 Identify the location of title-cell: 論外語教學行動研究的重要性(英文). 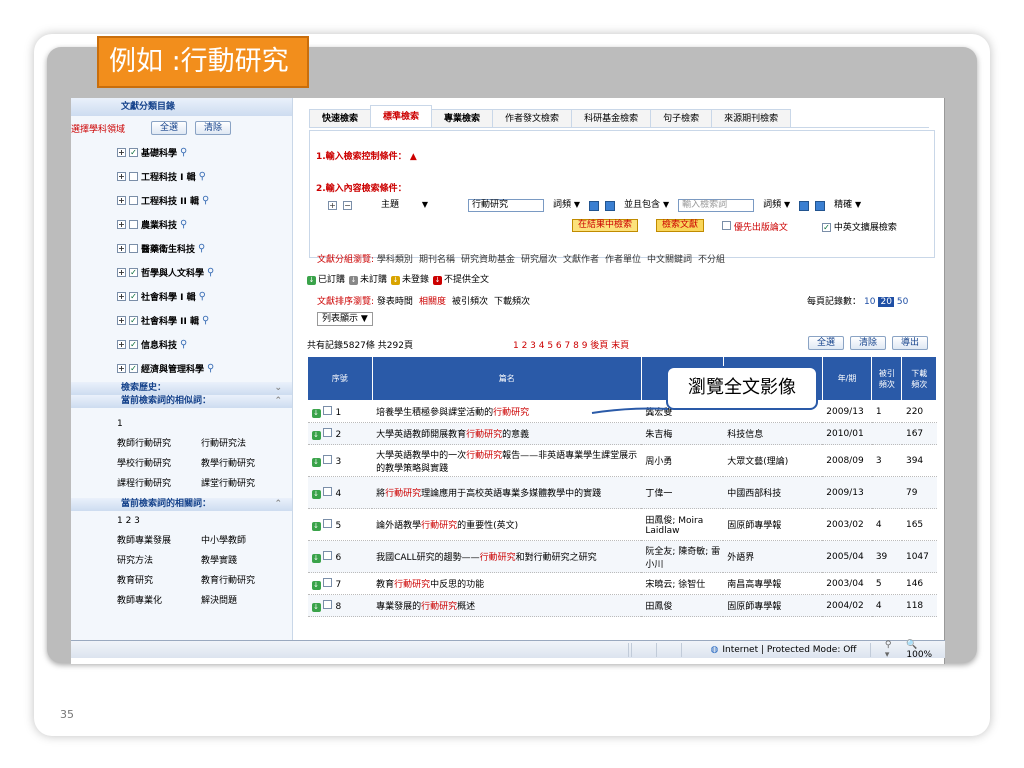
(507, 524).